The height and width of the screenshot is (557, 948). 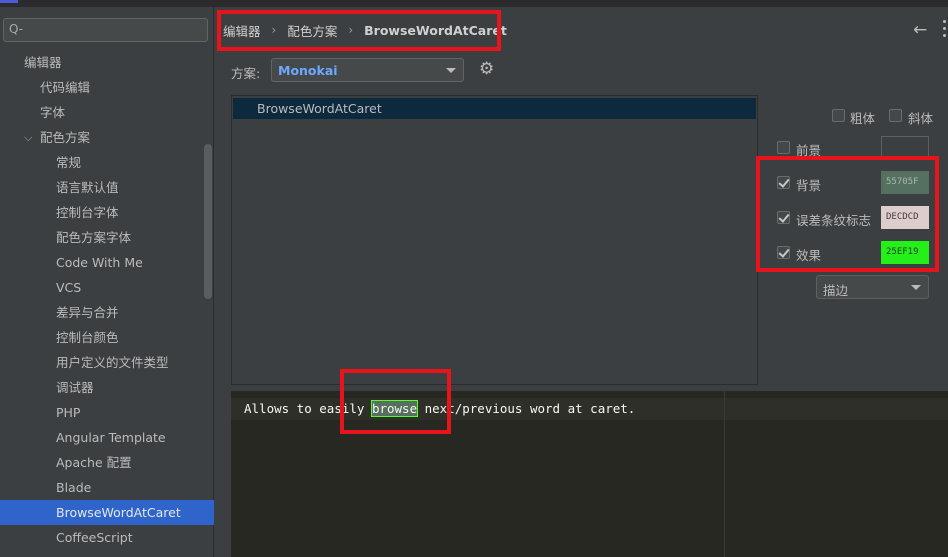 I want to click on sidebar-item: Angular Template, so click(x=107, y=437).